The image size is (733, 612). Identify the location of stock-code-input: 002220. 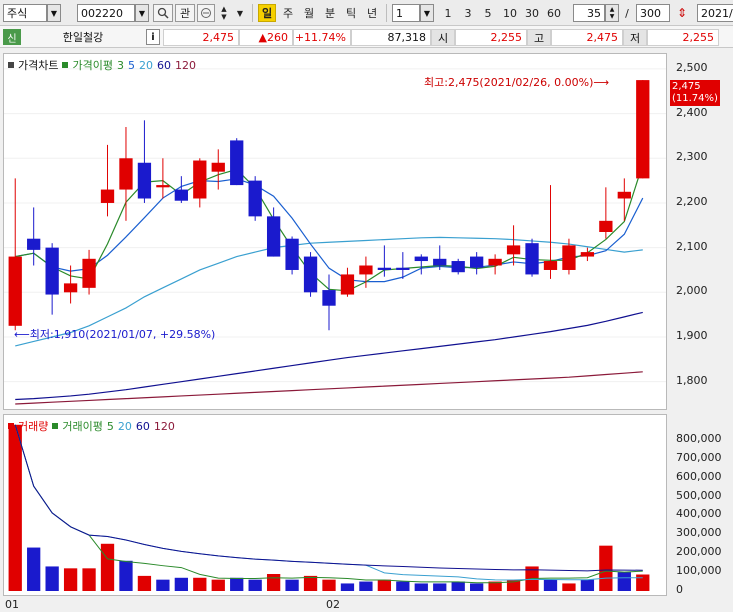
(106, 13).